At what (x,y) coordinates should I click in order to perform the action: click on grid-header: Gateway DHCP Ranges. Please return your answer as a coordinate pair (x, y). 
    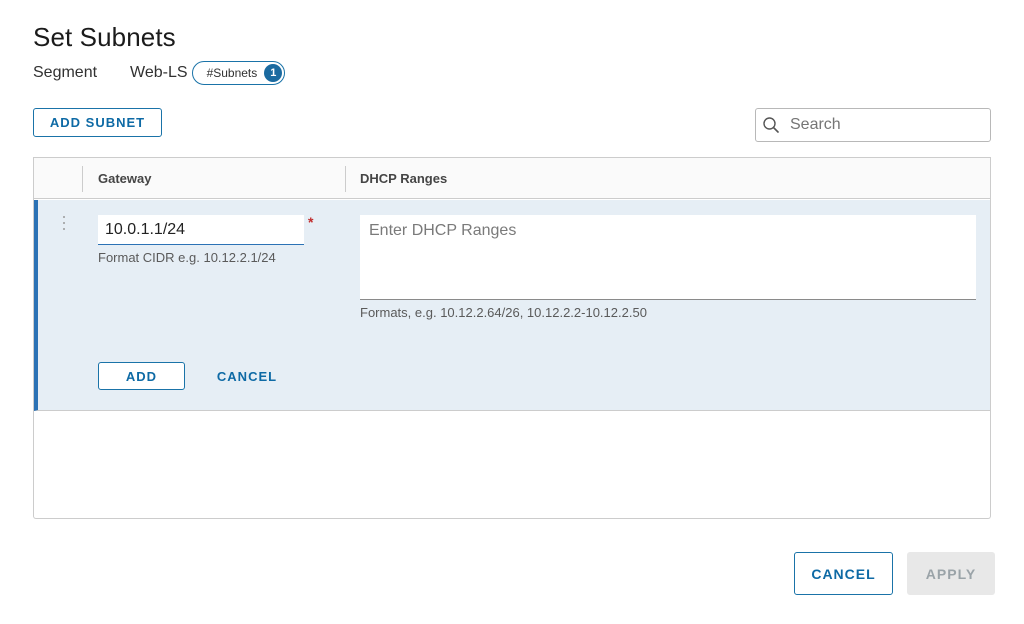
    Looking at the image, I should click on (512, 178).